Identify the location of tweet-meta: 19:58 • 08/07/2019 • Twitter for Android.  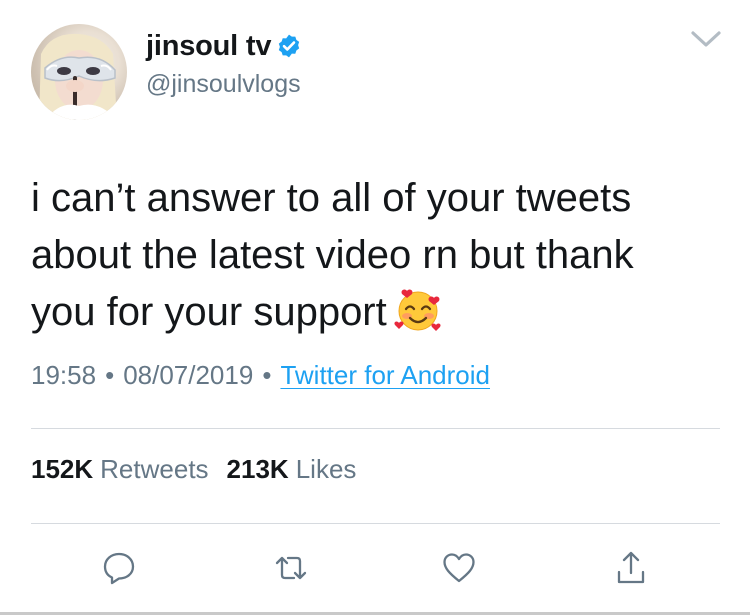
(260, 375).